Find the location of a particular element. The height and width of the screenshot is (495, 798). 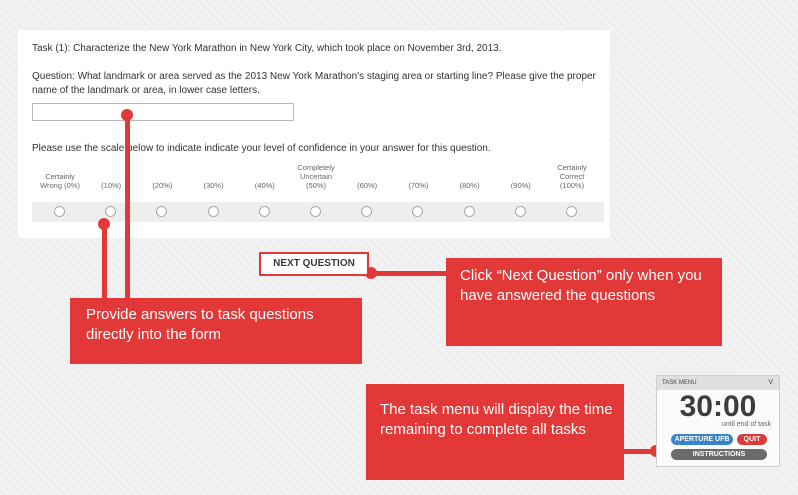

scale-label: (30%) is located at coordinates (214, 176).